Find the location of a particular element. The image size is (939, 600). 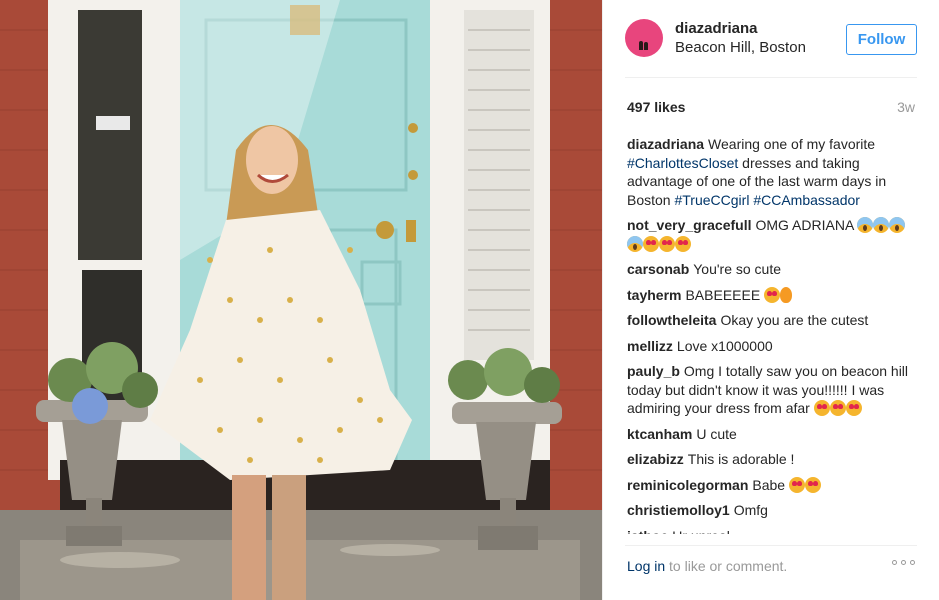

comment-username: reminicolegorman is located at coordinates (687, 485).